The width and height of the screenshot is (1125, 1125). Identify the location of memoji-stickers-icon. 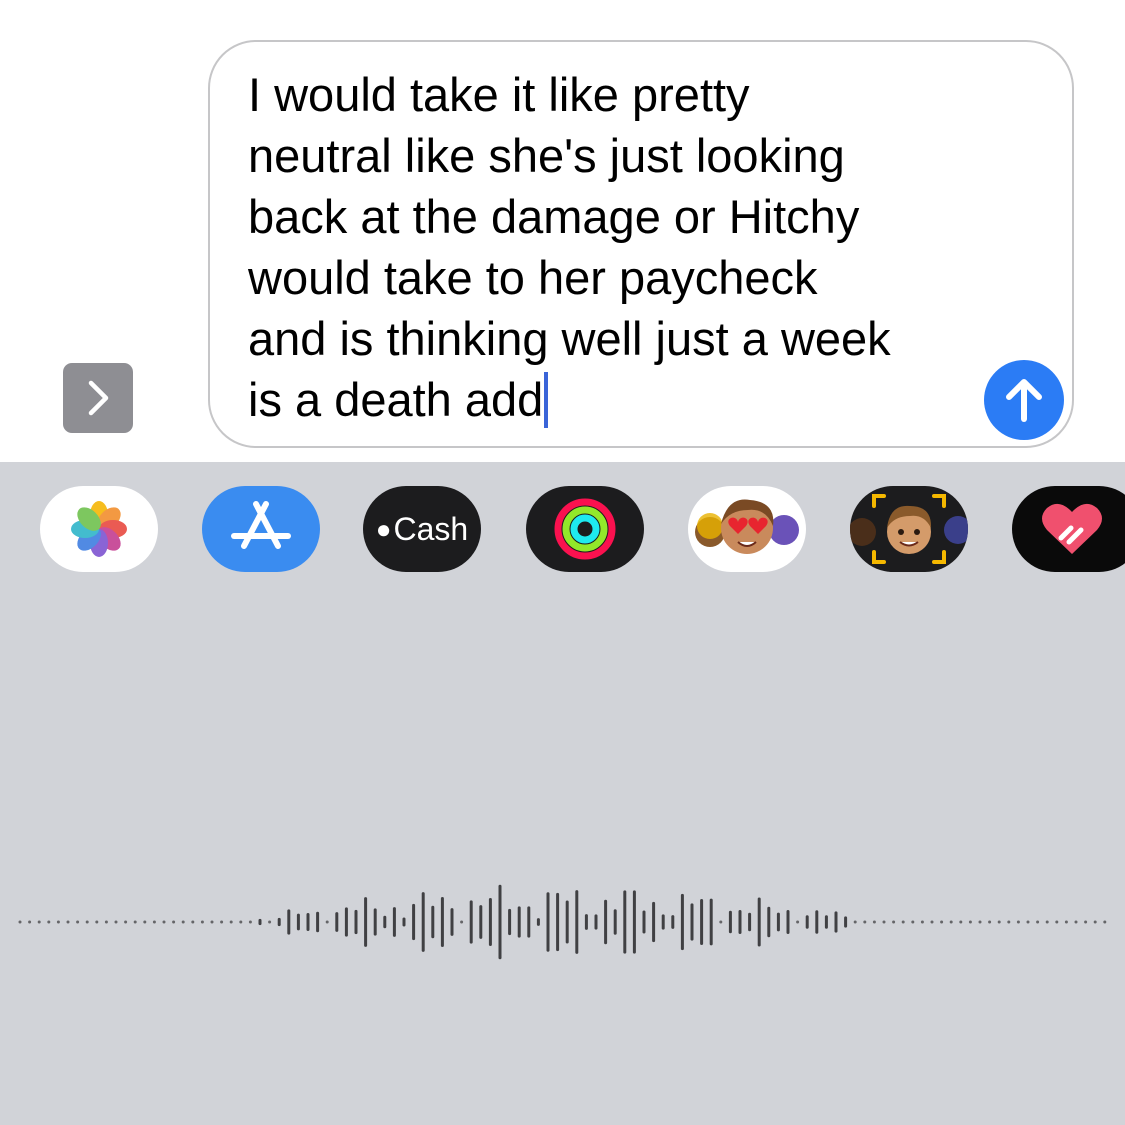
(747, 526).